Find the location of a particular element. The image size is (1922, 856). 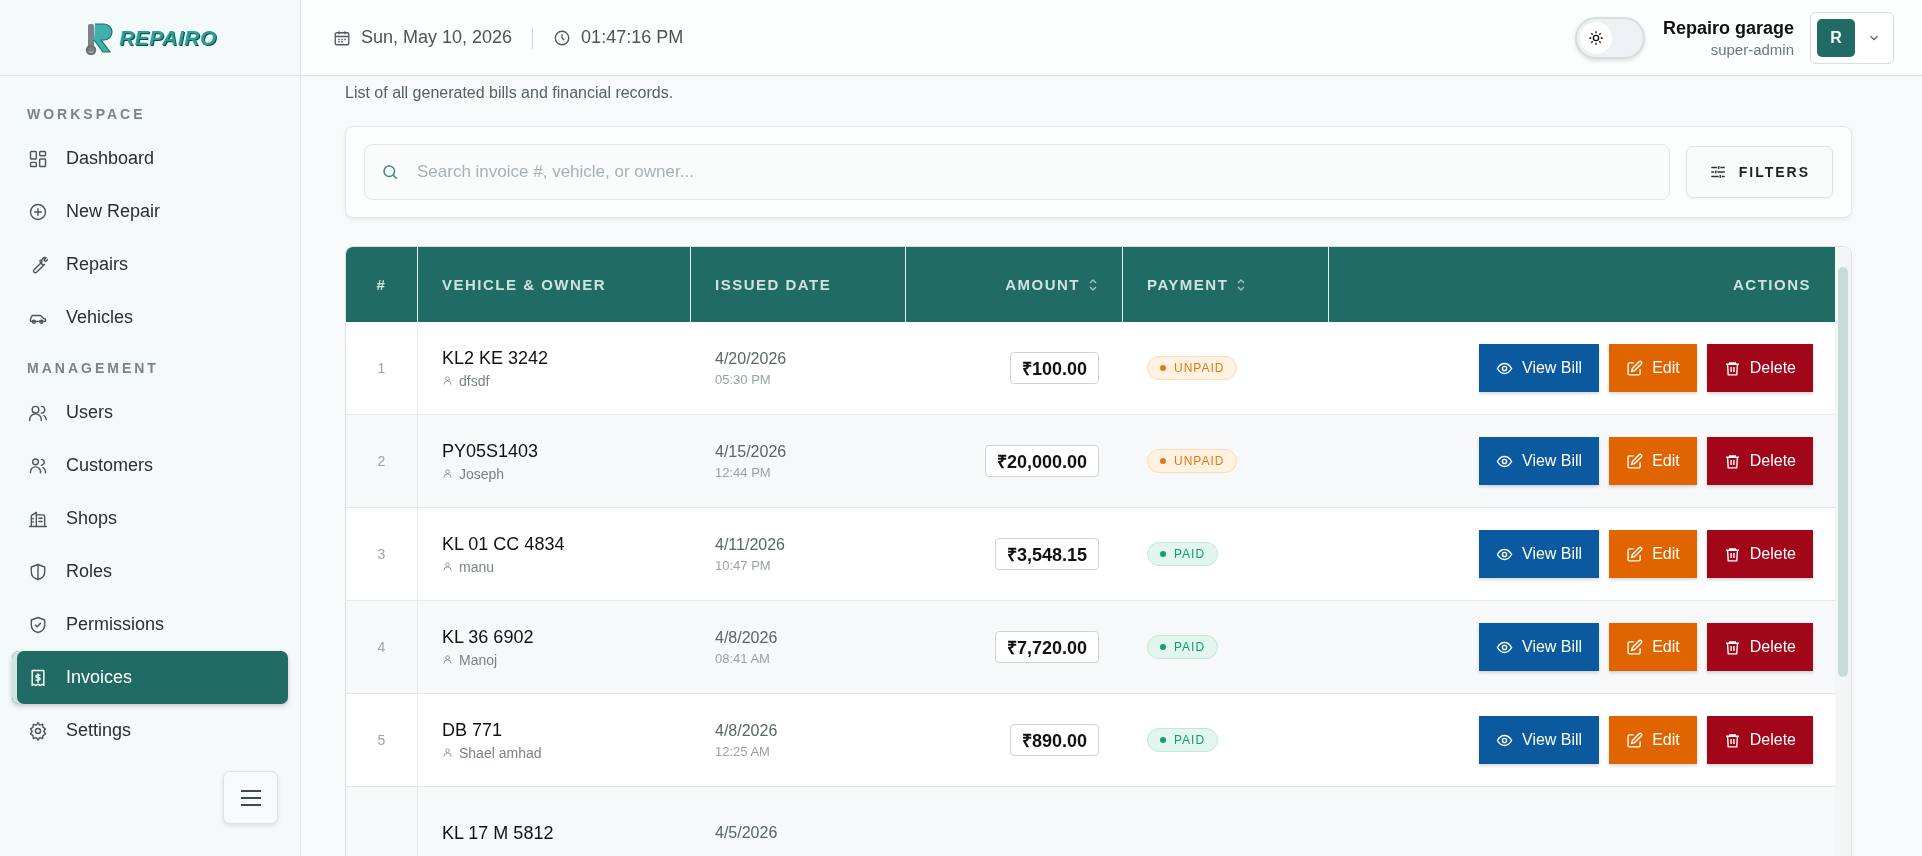

menu-icon is located at coordinates (250, 797).